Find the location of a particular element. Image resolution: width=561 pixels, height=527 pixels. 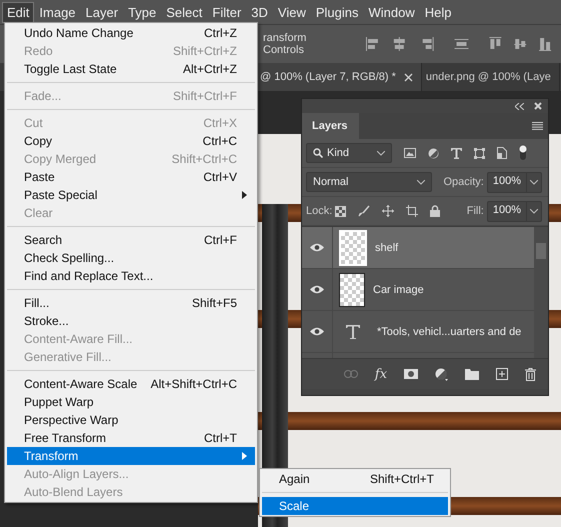

new-layer-icon is located at coordinates (502, 374).